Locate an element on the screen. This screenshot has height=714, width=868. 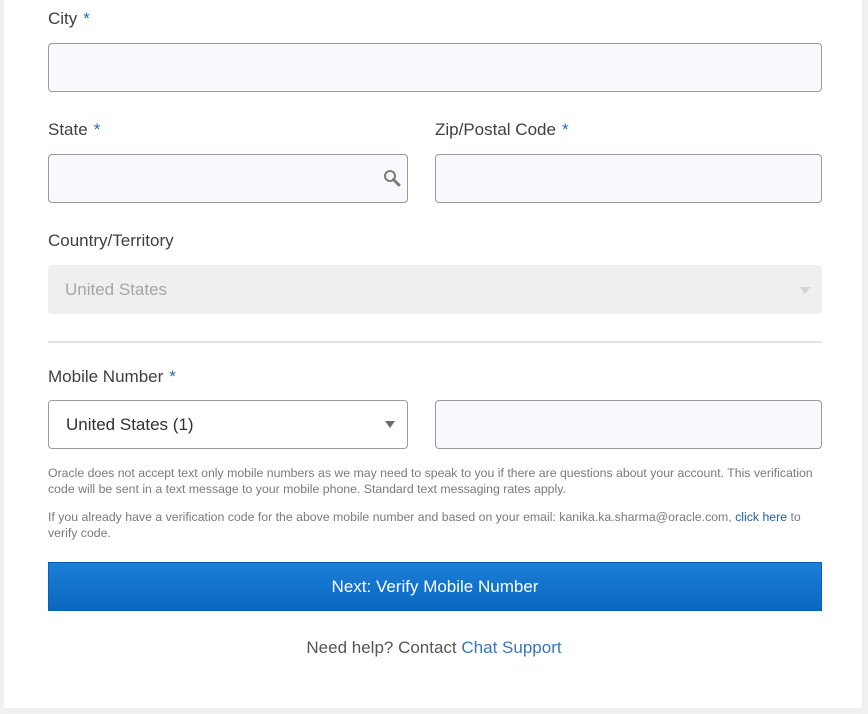
mobile-label: Mobile Number * is located at coordinates (112, 377).